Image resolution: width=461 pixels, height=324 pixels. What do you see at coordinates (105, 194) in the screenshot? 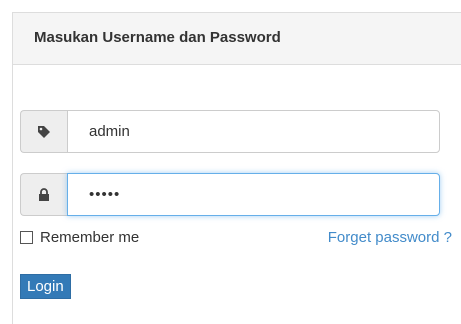
I see `password-masked-value: •••••` at bounding box center [105, 194].